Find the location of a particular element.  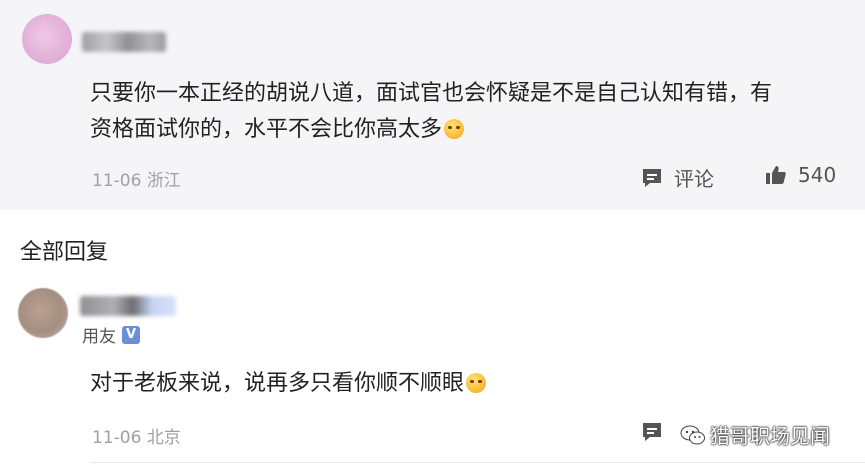

reply-user-tag: 用友 V is located at coordinates (111, 334).